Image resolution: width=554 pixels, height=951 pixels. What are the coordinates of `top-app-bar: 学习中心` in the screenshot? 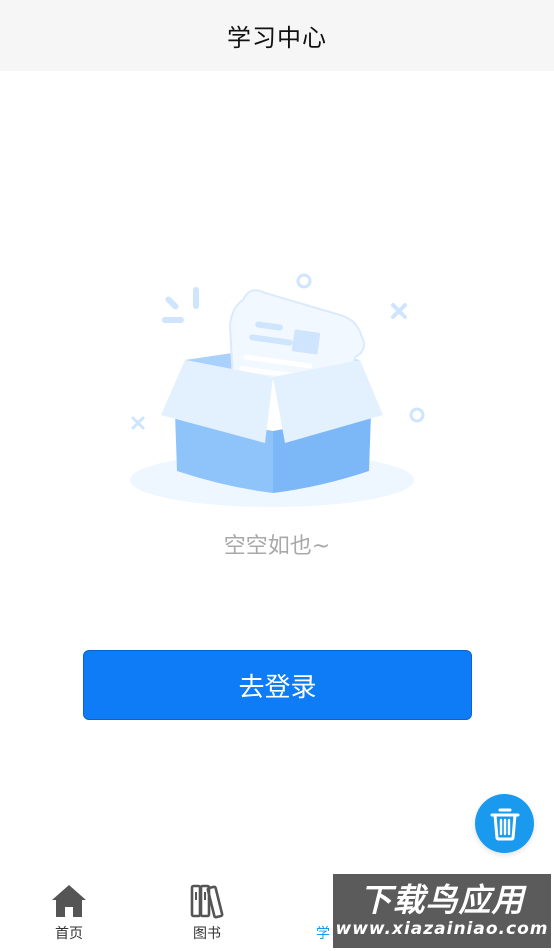 It's located at (277, 35).